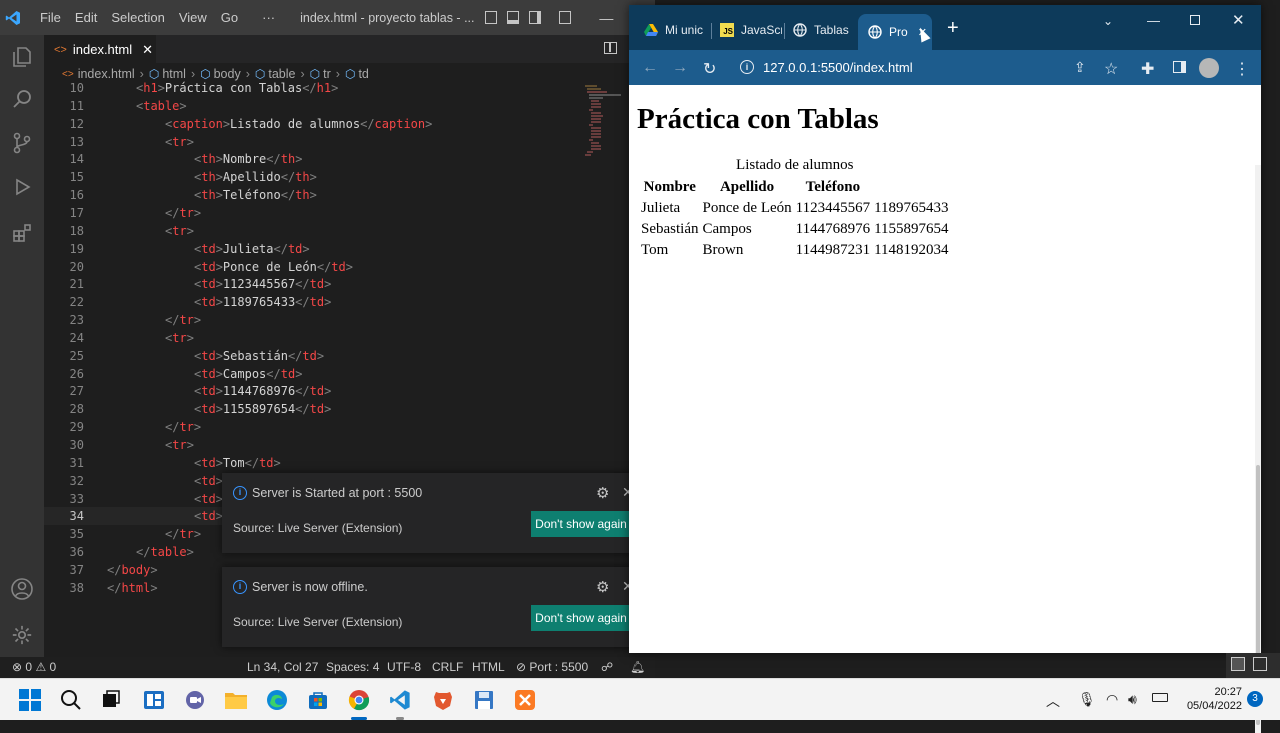  Describe the element at coordinates (22, 635) in the screenshot. I see `manage-gear-icon` at that location.